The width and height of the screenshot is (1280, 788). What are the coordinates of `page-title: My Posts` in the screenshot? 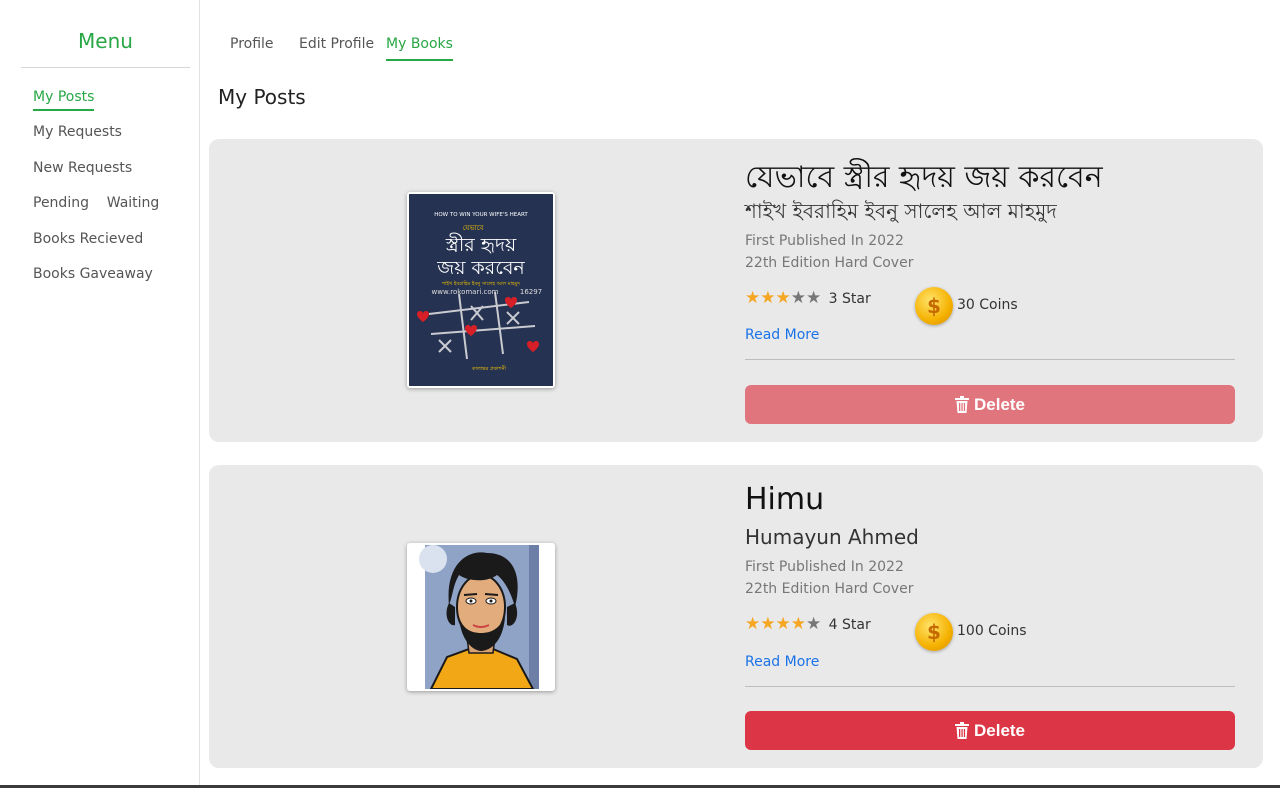 It's located at (262, 97).